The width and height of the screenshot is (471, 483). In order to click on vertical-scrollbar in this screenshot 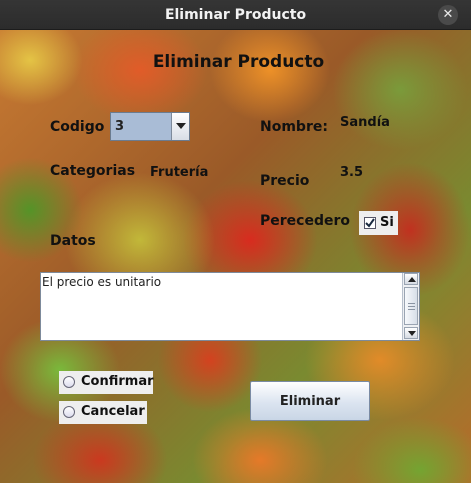, I will do `click(410, 306)`.